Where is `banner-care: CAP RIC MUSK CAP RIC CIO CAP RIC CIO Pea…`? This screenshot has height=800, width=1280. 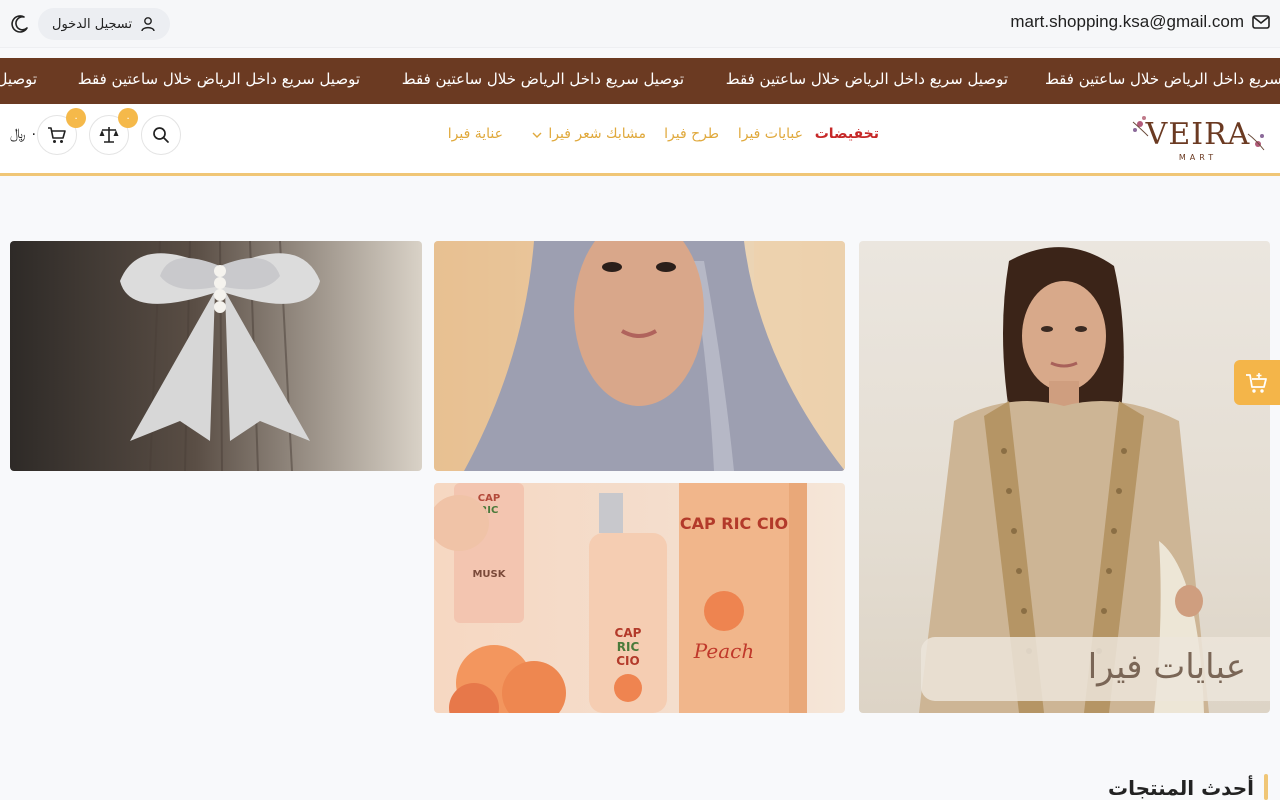
banner-care: CAP RIC MUSK CAP RIC CIO CAP RIC CIO Pea… is located at coordinates (639, 598).